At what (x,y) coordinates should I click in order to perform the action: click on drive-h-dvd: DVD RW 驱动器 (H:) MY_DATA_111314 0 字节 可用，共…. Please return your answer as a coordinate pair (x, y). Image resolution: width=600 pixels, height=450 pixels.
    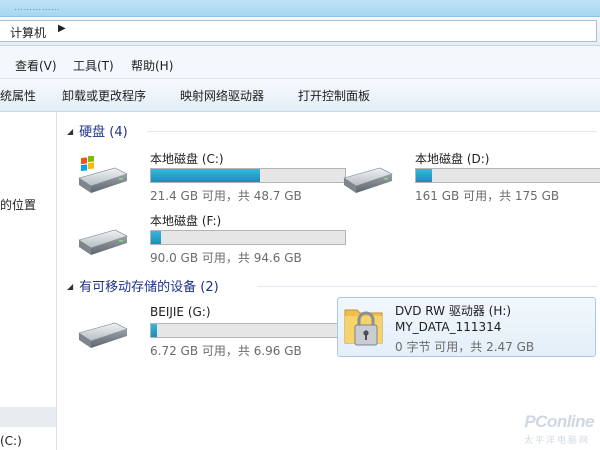
    Looking at the image, I should click on (466, 327).